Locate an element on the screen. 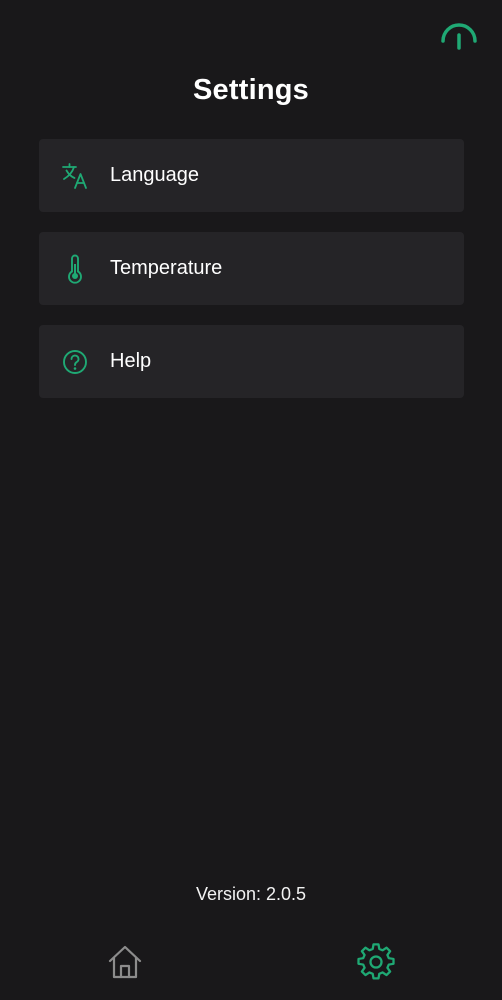  settings-item-label: Help is located at coordinates (131, 361).